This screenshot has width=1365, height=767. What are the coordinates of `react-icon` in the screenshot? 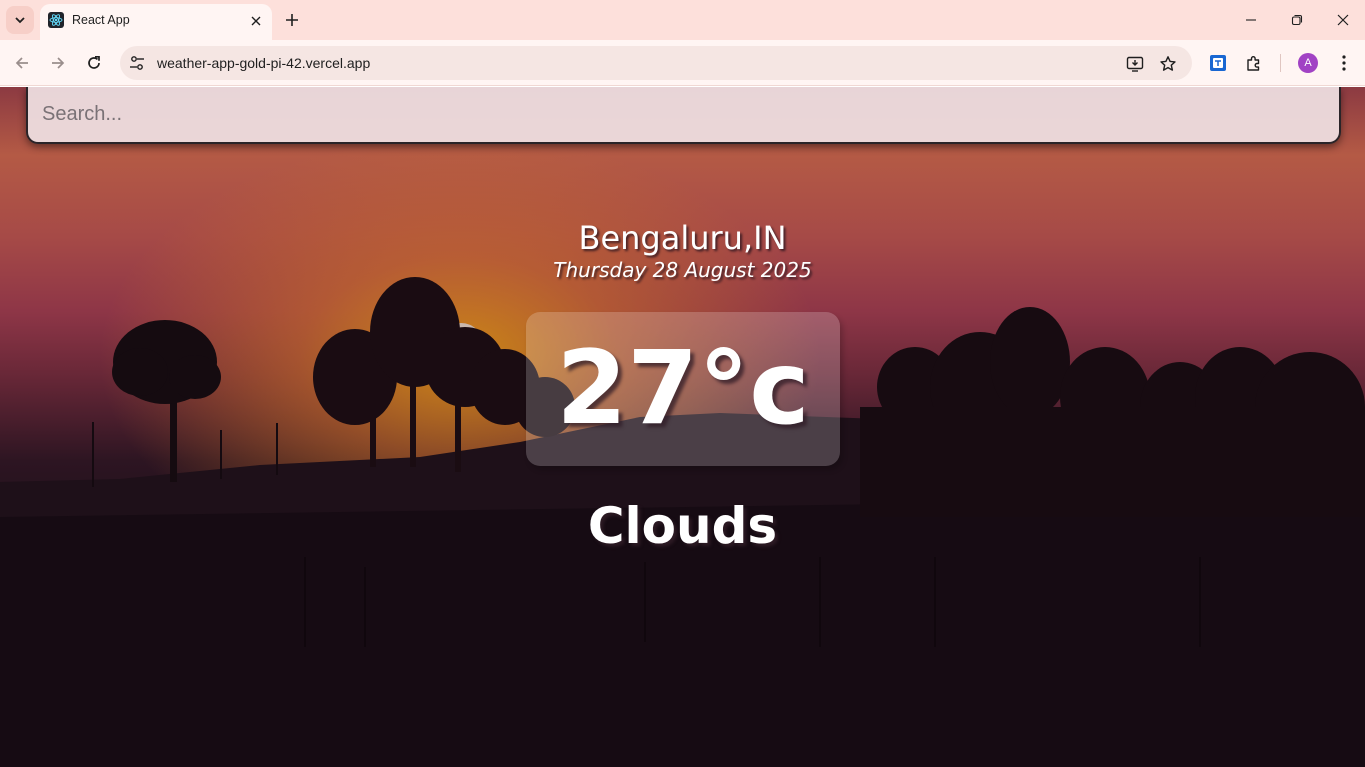 It's located at (56, 20).